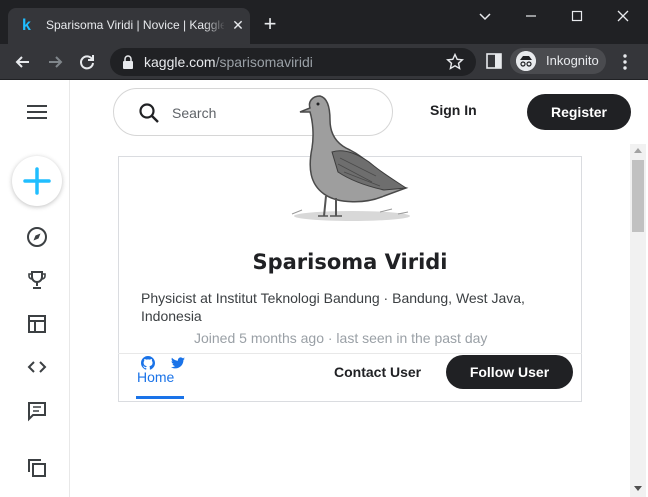 Image resolution: width=648 pixels, height=497 pixels. I want to click on new-tab-button: +, so click(270, 24).